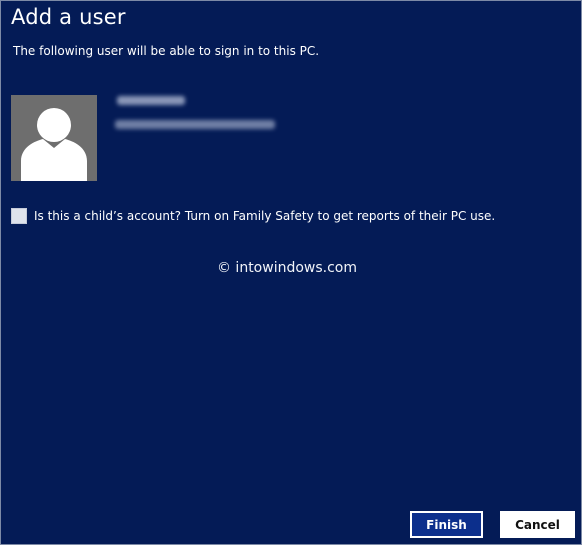 The width and height of the screenshot is (582, 545). Describe the element at coordinates (19, 216) in the screenshot. I see `child-account-checkbox` at that location.